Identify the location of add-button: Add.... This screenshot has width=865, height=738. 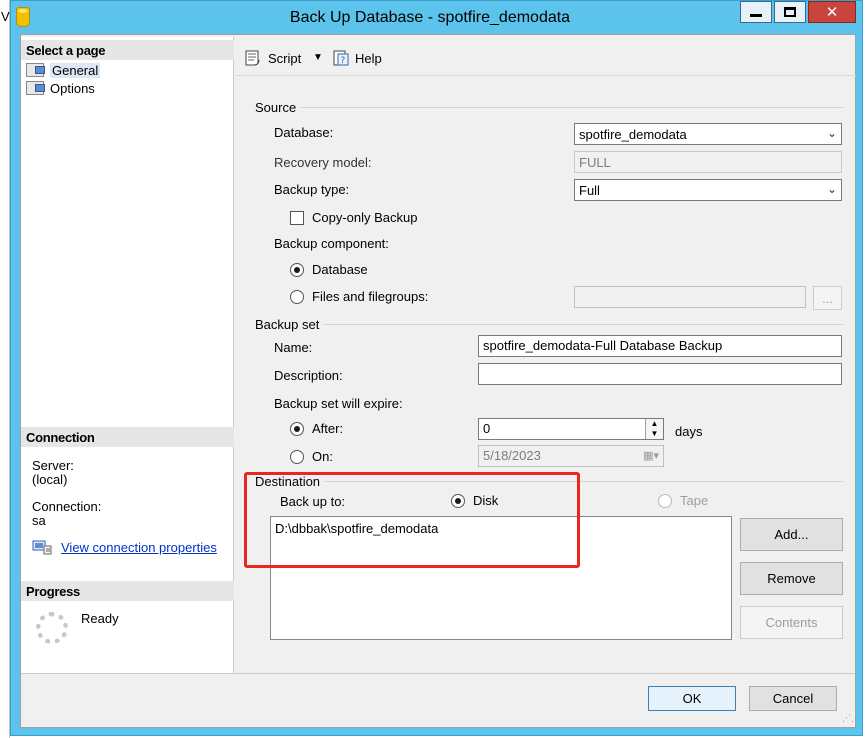
(791, 534).